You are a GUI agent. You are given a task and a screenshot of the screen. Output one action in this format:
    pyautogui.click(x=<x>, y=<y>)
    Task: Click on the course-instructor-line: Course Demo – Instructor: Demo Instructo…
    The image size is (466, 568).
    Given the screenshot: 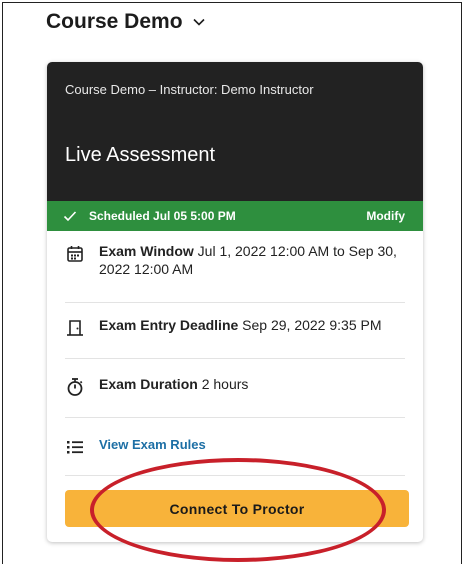 What is the action you would take?
    pyautogui.click(x=189, y=89)
    